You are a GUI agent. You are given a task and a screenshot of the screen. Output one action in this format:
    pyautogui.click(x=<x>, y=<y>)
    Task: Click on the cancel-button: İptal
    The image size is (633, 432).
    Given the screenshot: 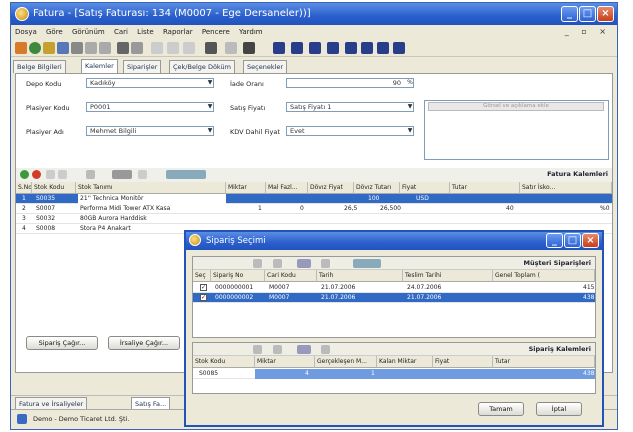 What is the action you would take?
    pyautogui.click(x=559, y=409)
    